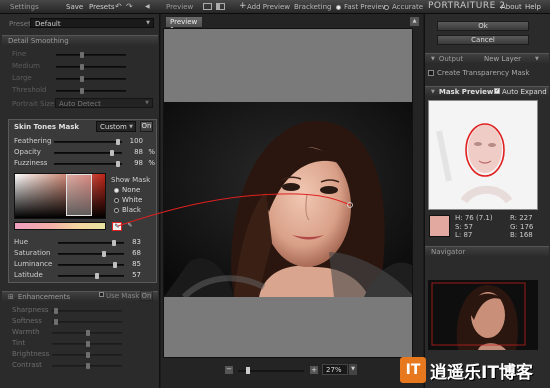 The width and height of the screenshot is (550, 388). I want to click on cancel-button: Cancel, so click(483, 40).